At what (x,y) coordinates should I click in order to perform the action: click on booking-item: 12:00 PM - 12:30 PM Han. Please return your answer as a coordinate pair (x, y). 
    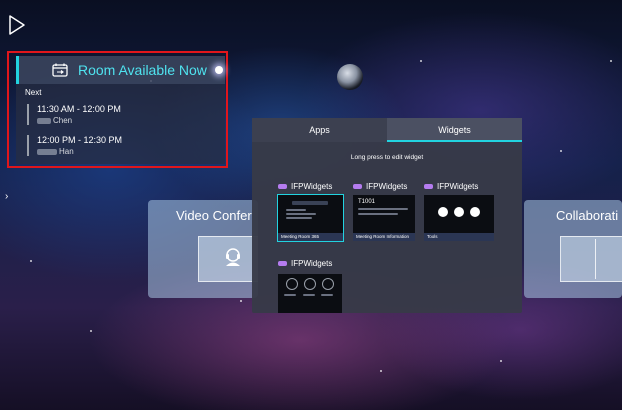
    Looking at the image, I should click on (74, 145).